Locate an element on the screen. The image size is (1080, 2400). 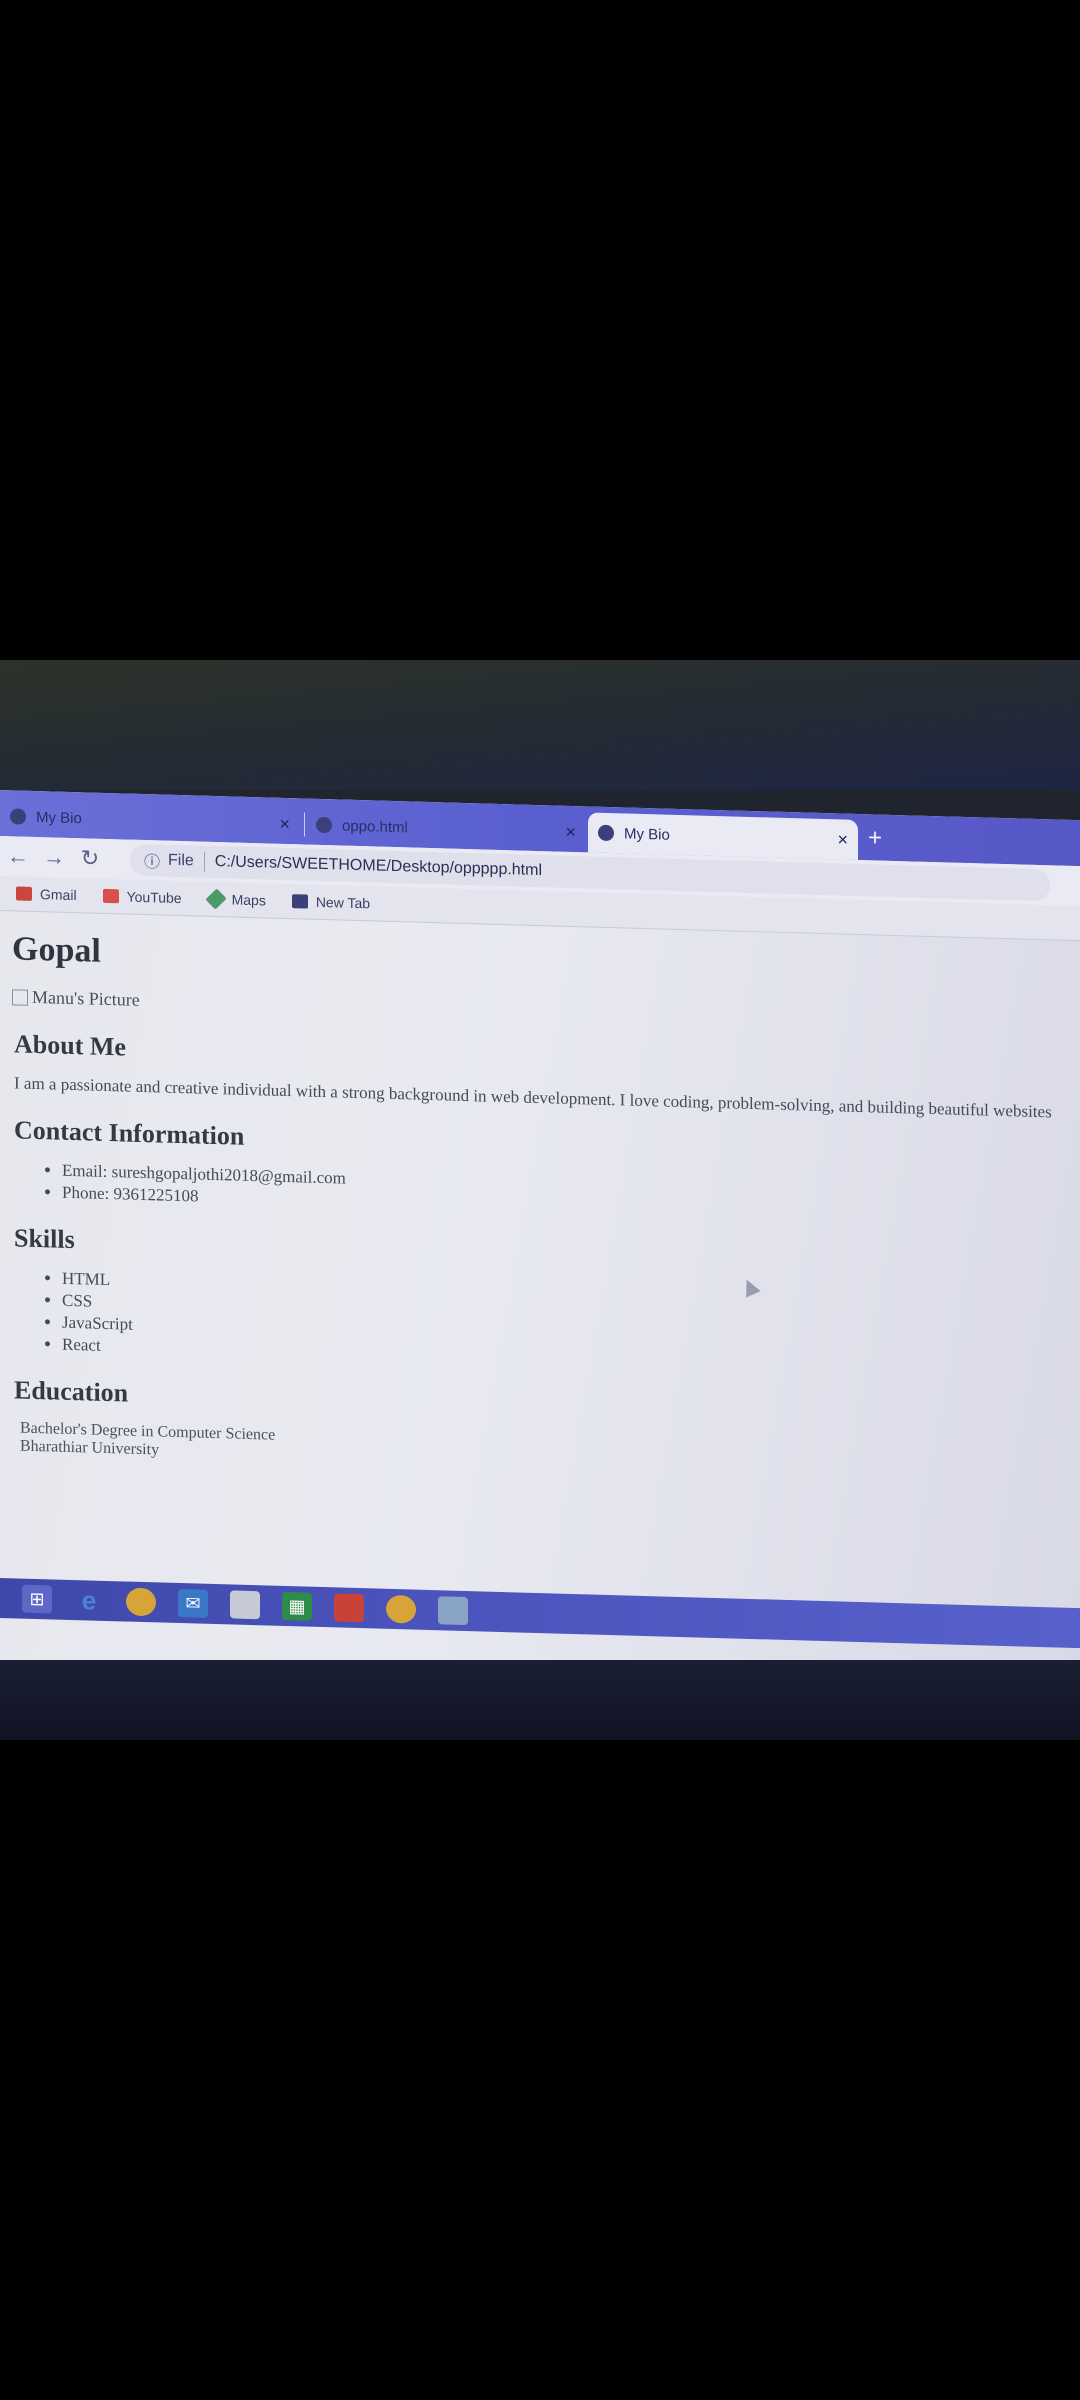
file-explorer-icon is located at coordinates (245, 1605).